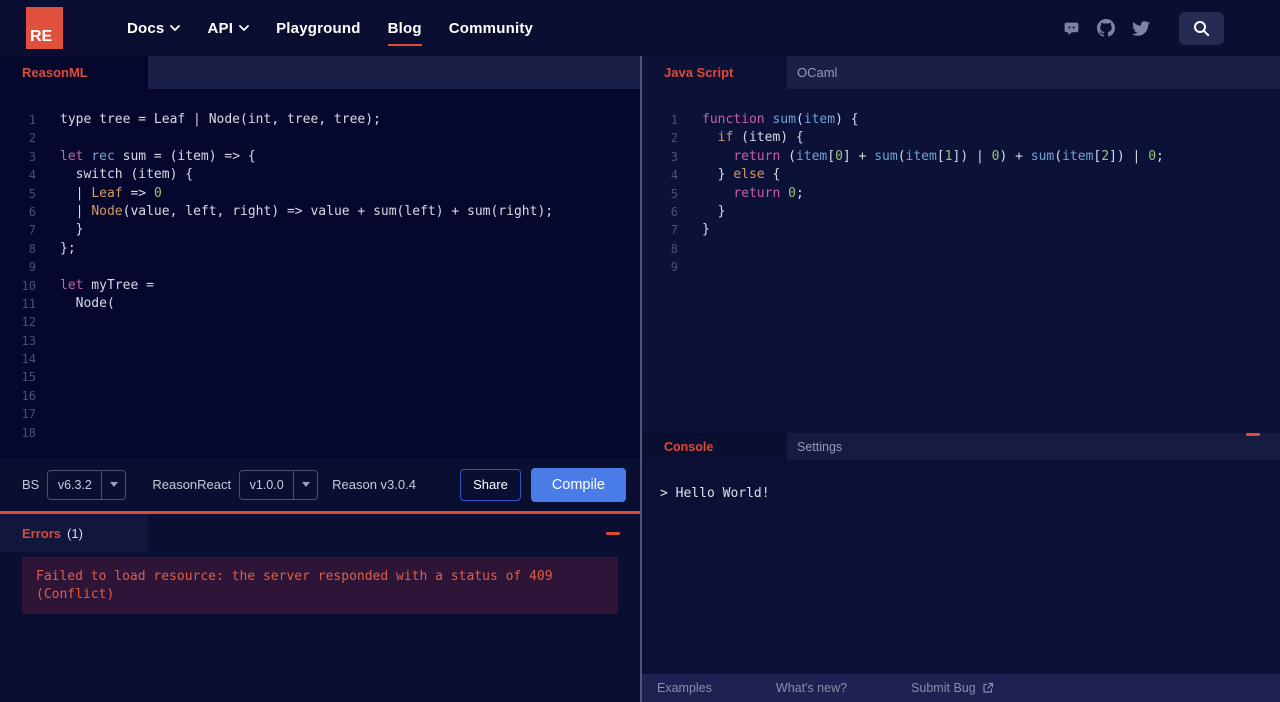  I want to click on reasonreact-version-dropdown: v1.0.0, so click(279, 484).